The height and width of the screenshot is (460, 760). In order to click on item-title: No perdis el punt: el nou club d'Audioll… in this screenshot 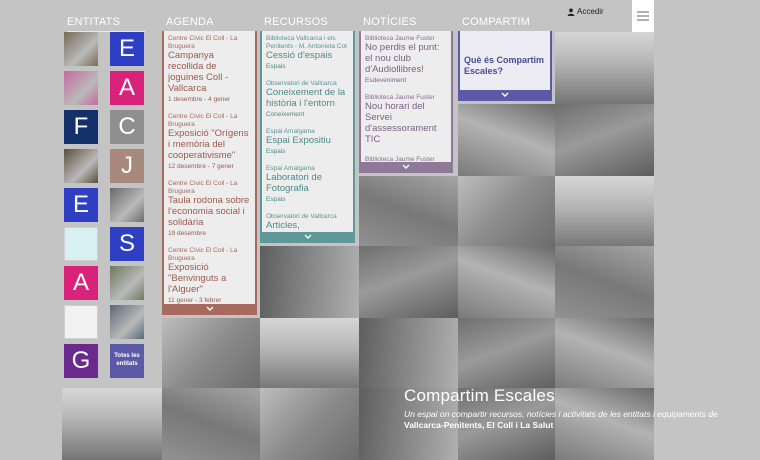, I will do `click(406, 59)`.